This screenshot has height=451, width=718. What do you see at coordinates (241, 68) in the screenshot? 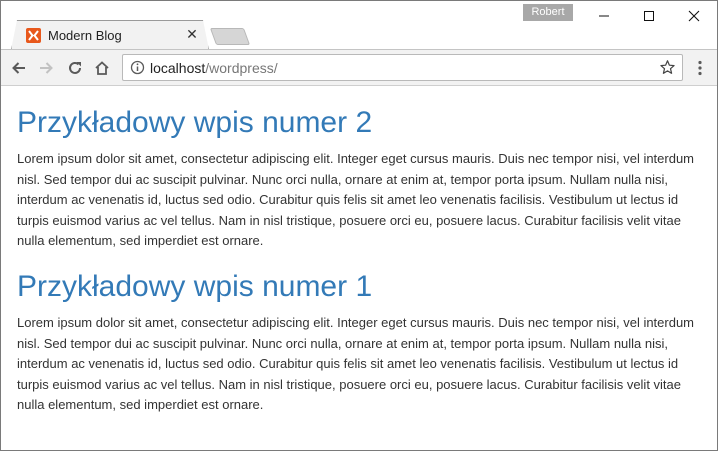
I see `url-path: /wordpress/` at bounding box center [241, 68].